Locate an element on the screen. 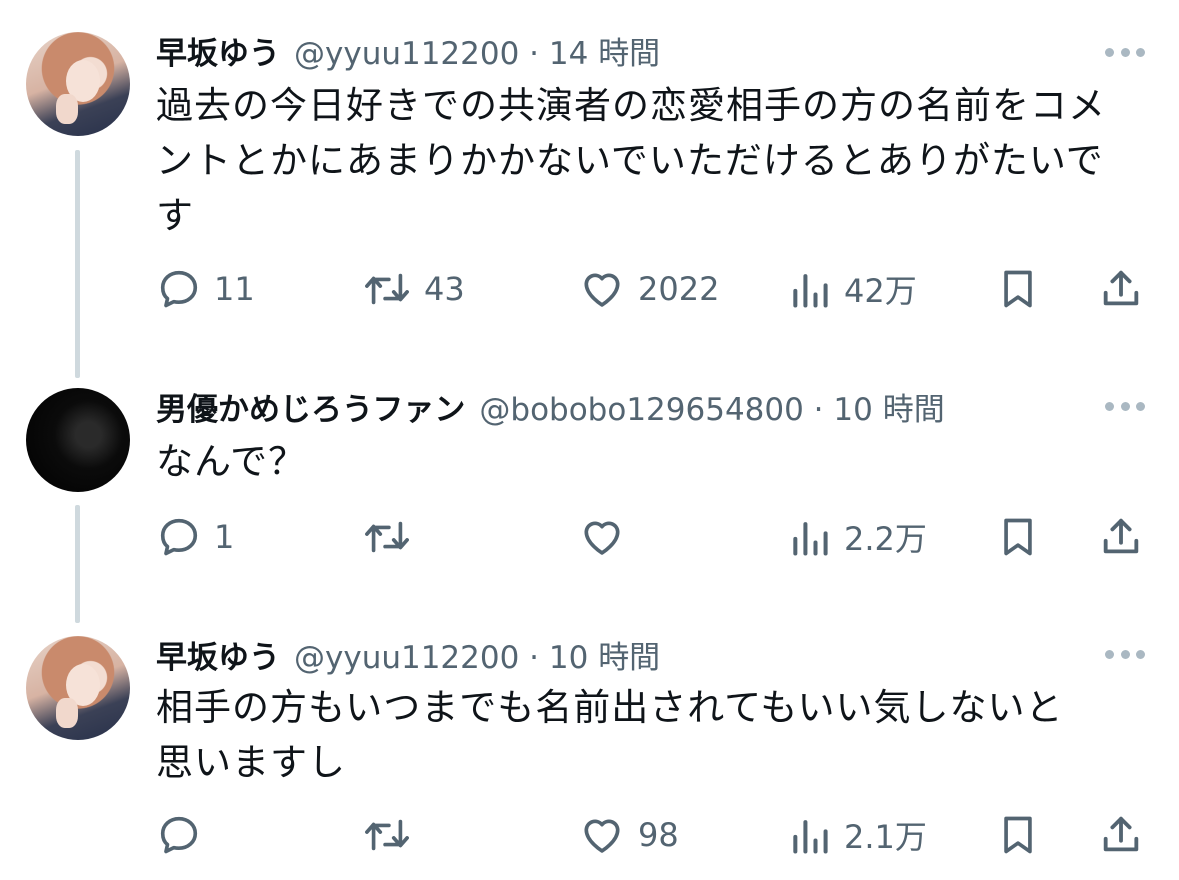  display-name: 男優かめじろうファン is located at coordinates (310, 406).